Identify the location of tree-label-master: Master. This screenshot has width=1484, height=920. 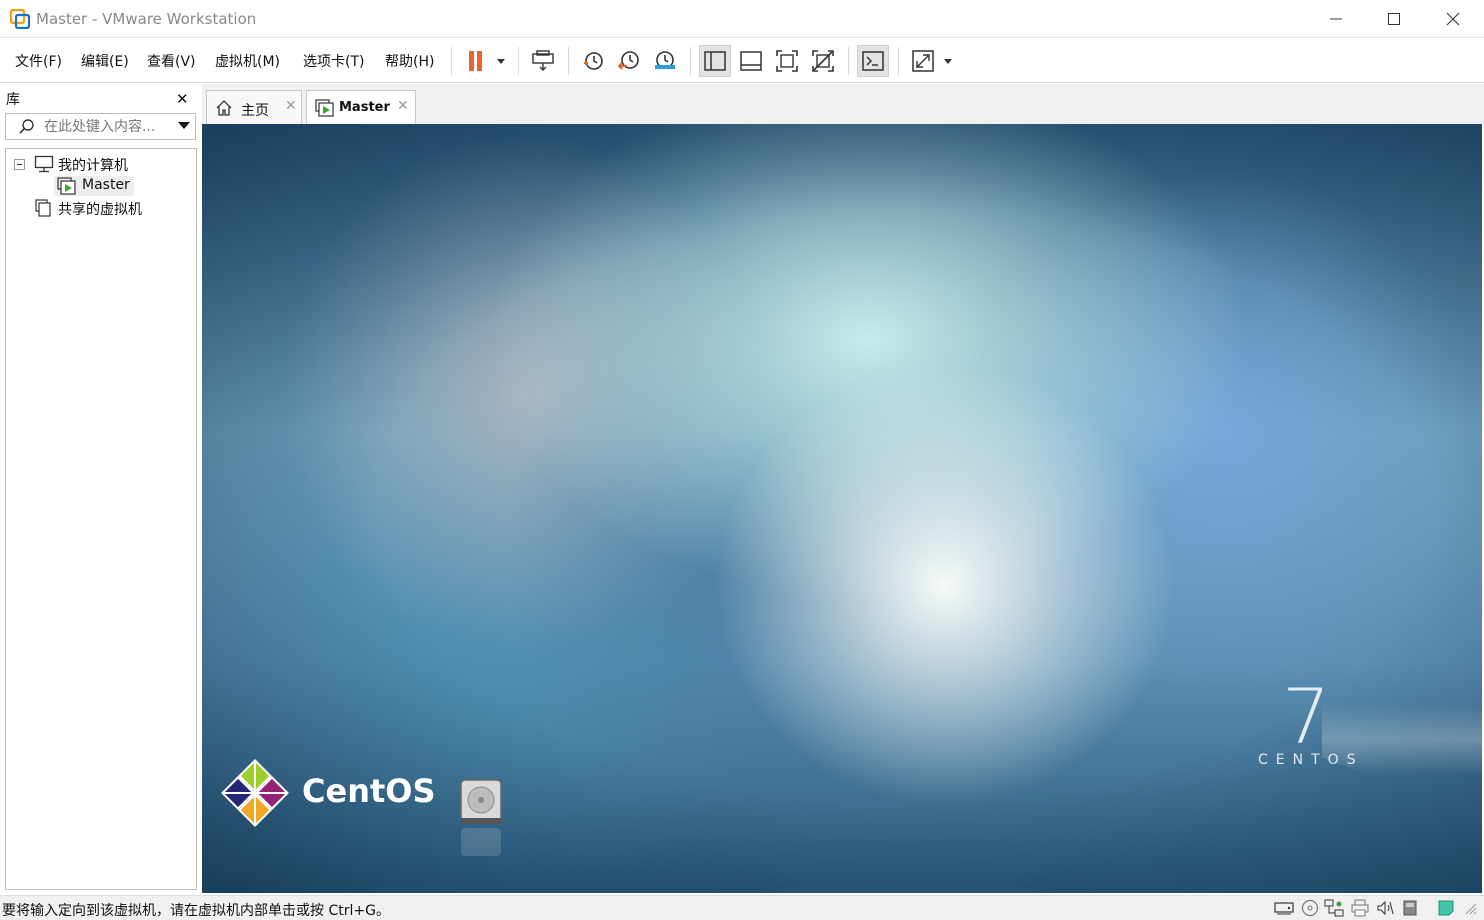
(106, 185).